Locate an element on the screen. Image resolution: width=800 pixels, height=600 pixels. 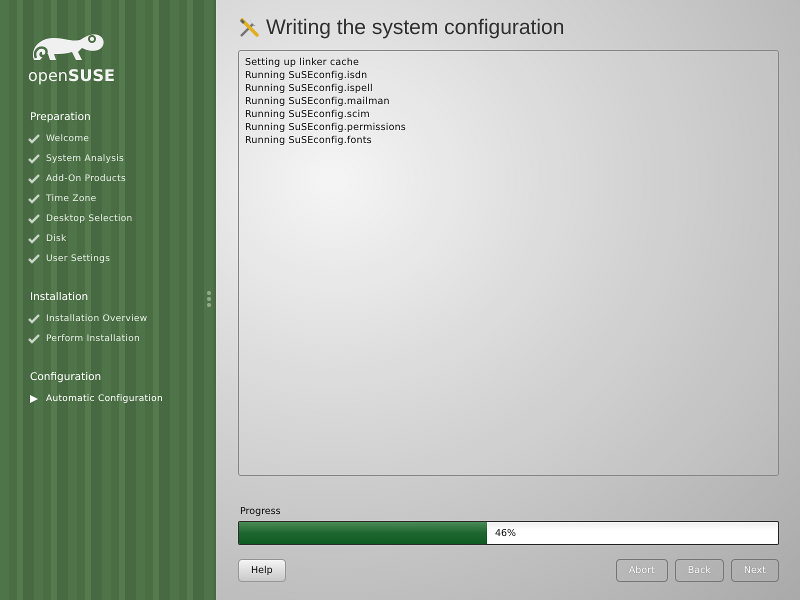
section-title: Preparation is located at coordinates (60, 117).